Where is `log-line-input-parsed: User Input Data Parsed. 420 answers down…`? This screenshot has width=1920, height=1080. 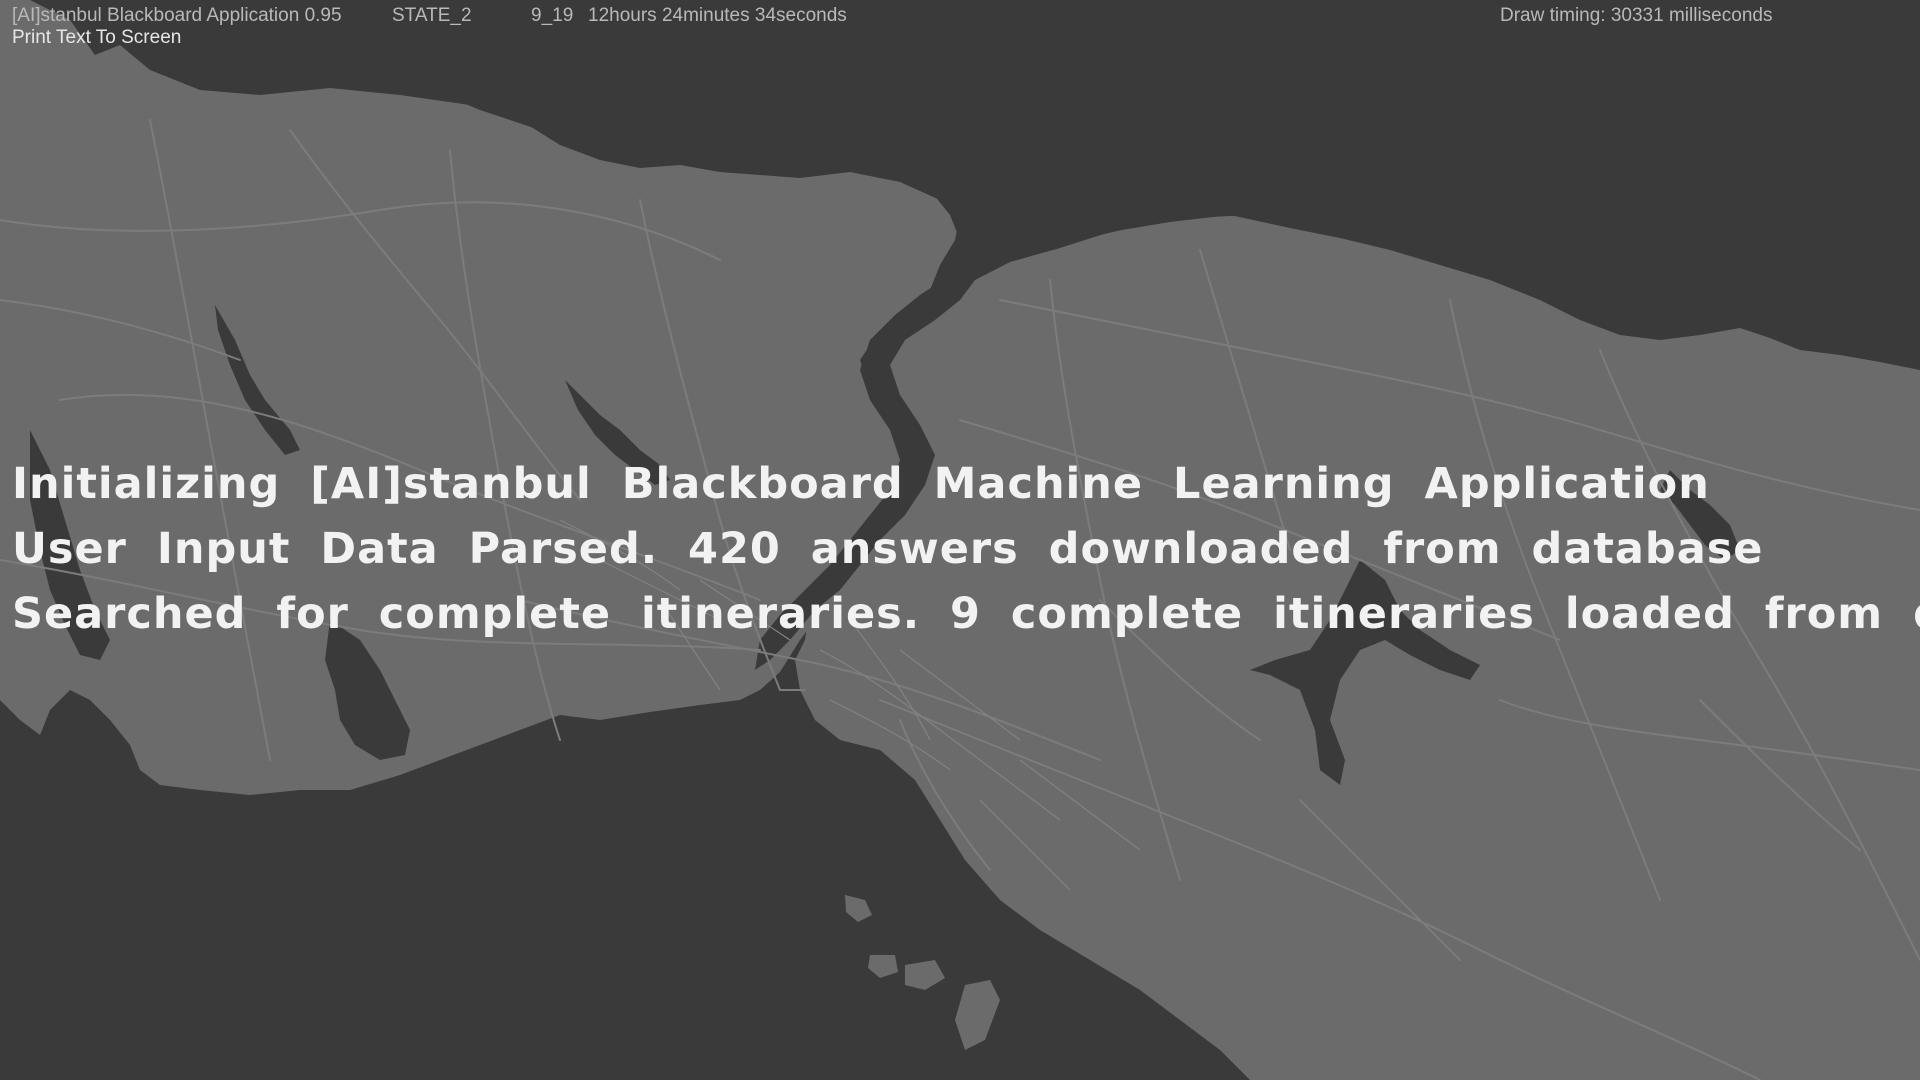
log-line-input-parsed: User Input Data Parsed. 420 answers down… is located at coordinates (888, 549).